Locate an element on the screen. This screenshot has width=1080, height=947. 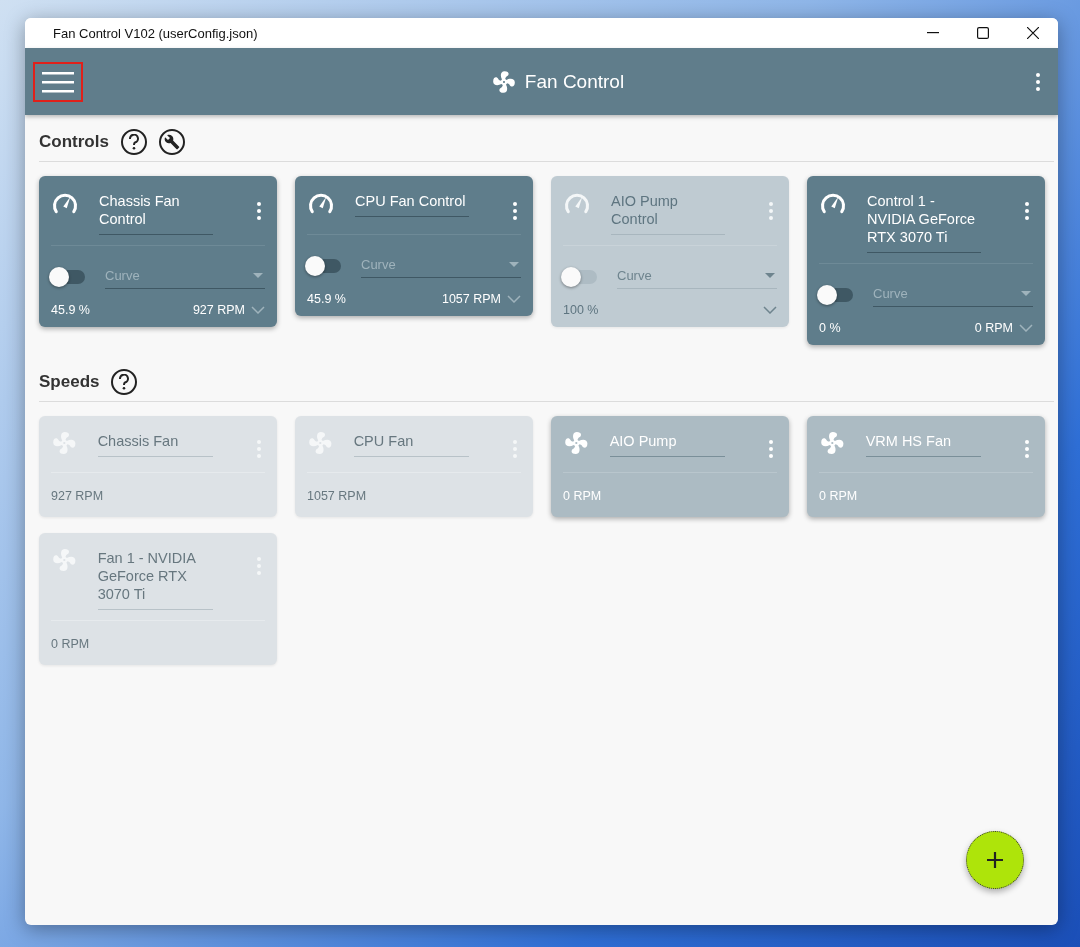
name-field: AIO Pump Control is located at coordinates (668, 211).